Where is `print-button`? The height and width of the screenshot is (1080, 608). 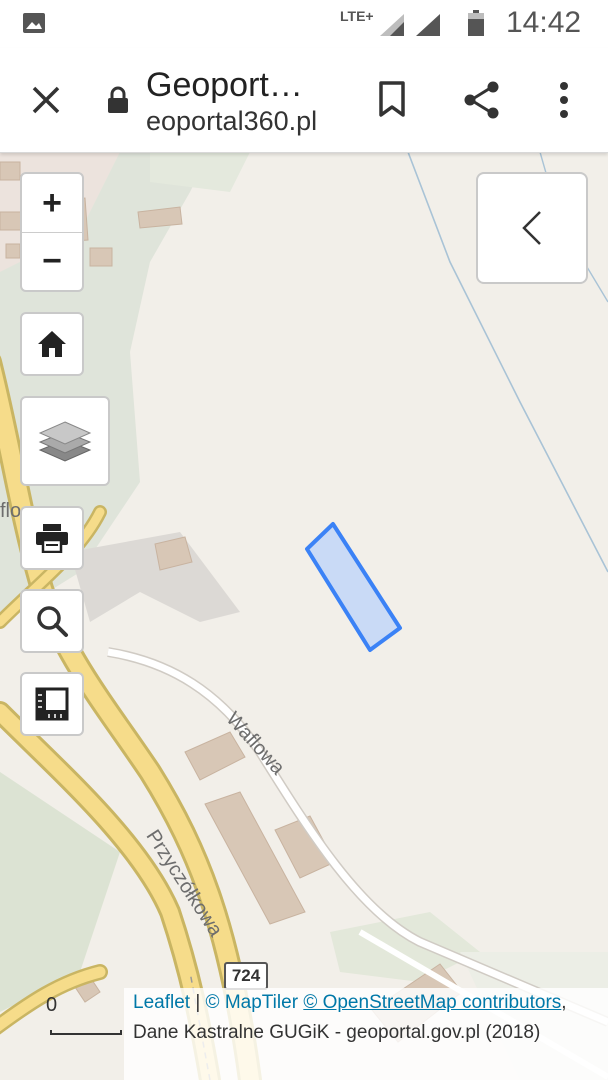 print-button is located at coordinates (52, 538).